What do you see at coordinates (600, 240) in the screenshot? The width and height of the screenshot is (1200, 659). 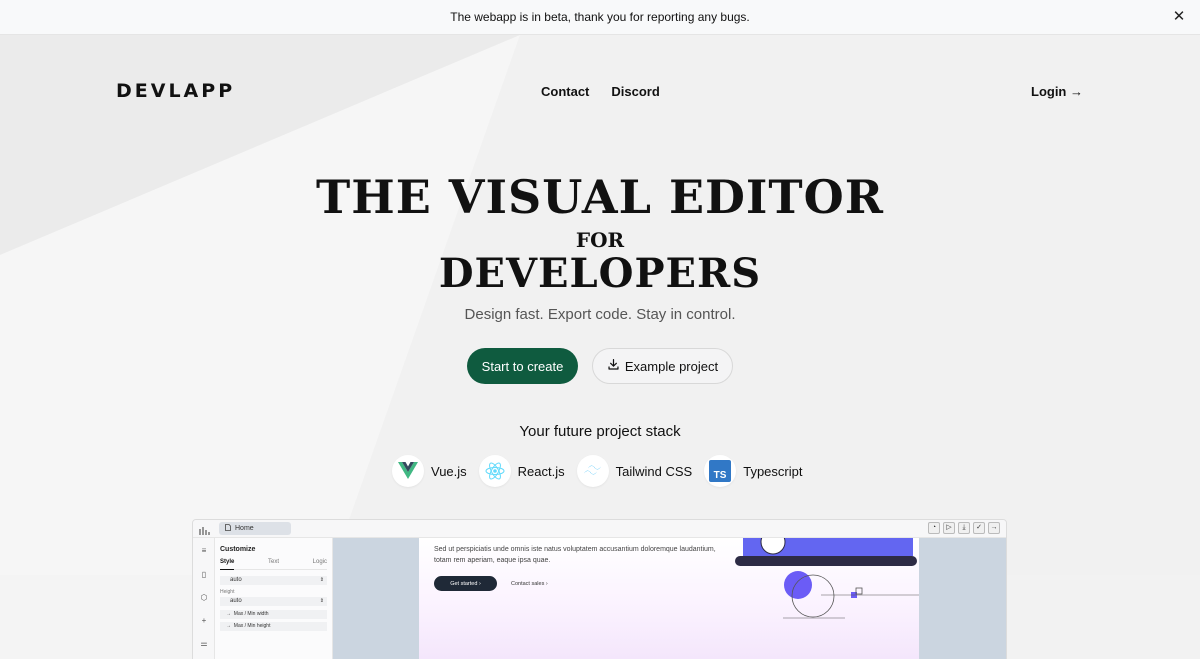 I see `hero-title-line2: for` at bounding box center [600, 240].